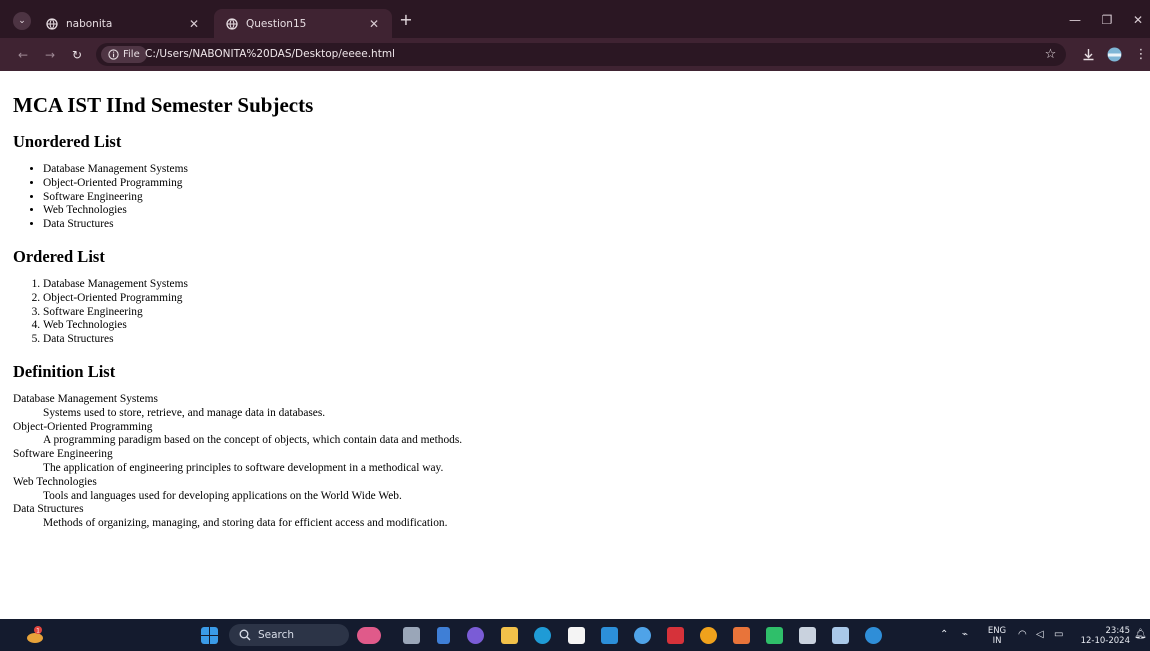  Describe the element at coordinates (163, 105) in the screenshot. I see `page-title: MCA IST IInd Semester Subjects` at that location.